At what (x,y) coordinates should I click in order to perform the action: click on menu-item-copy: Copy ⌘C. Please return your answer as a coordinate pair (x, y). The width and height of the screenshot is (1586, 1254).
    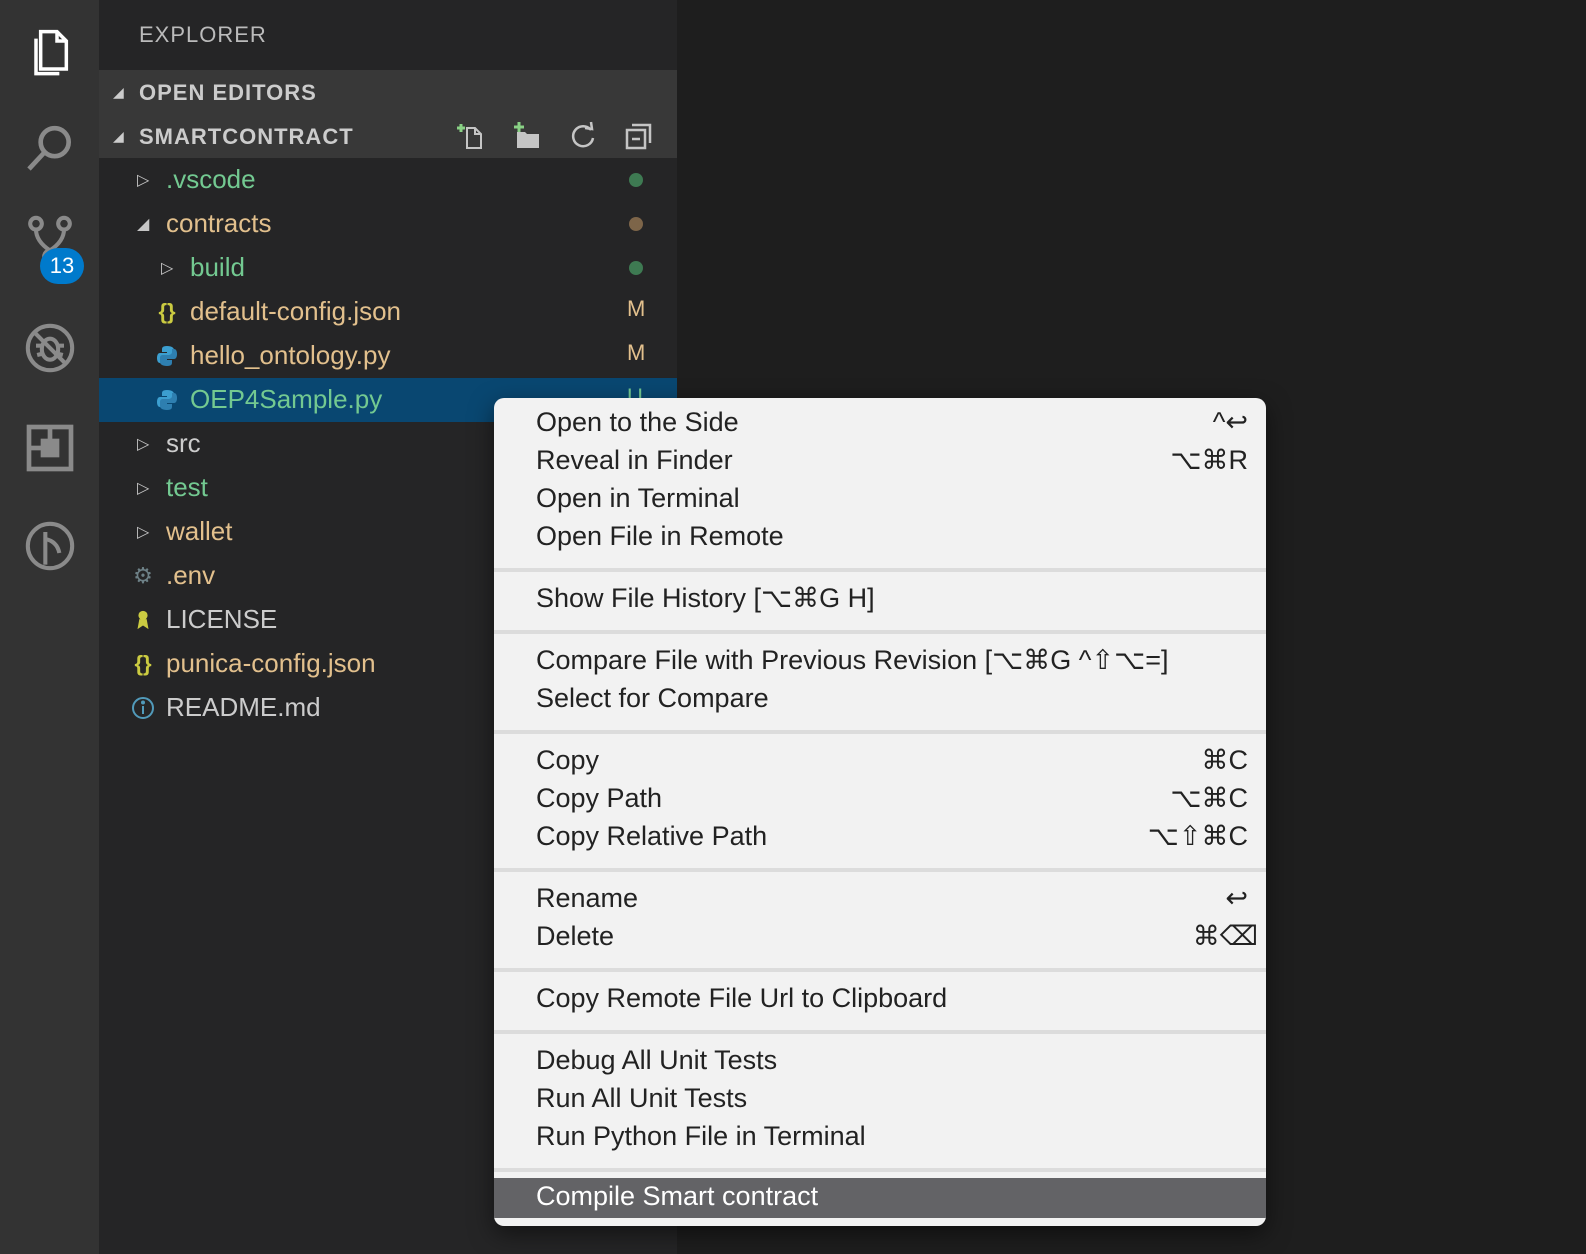
    Looking at the image, I should click on (880, 761).